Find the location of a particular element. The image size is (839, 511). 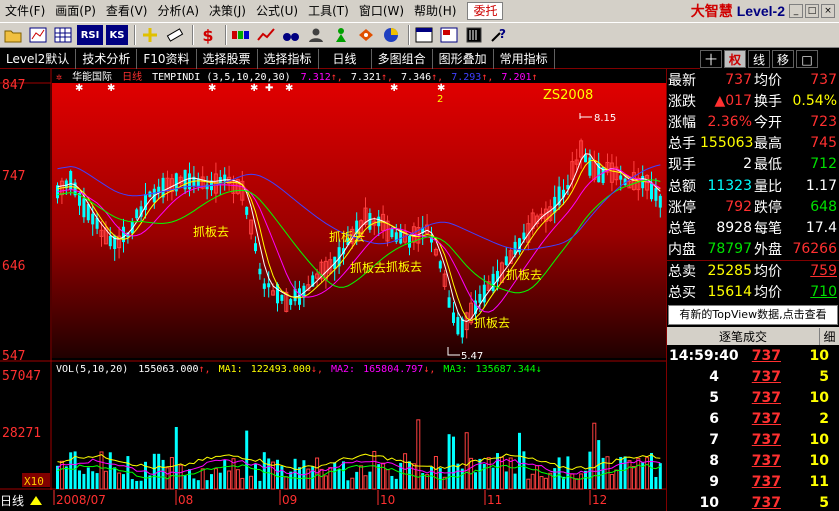

eye-icon is located at coordinates (366, 35).